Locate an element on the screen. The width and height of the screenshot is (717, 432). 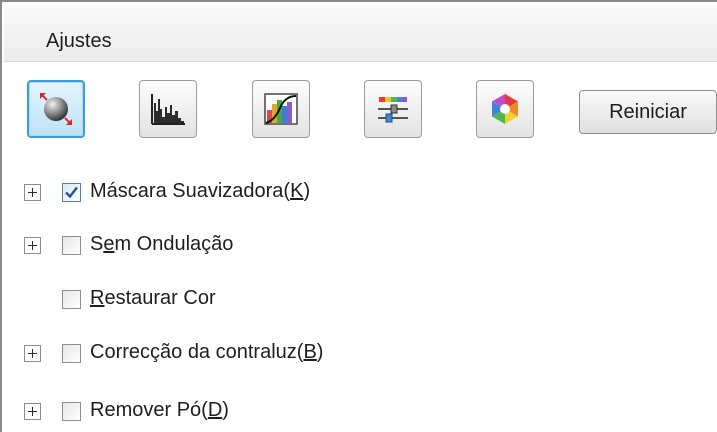
color-palette-button is located at coordinates (505, 109).